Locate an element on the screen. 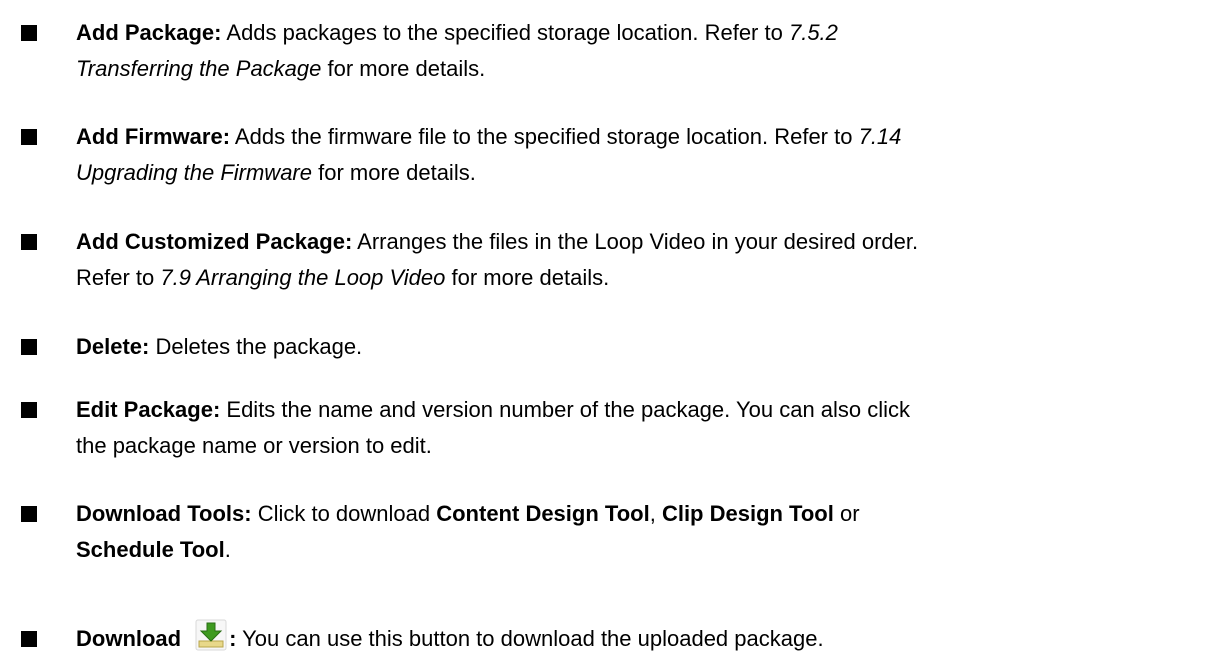  item-label: Edit Package: is located at coordinates (148, 409).